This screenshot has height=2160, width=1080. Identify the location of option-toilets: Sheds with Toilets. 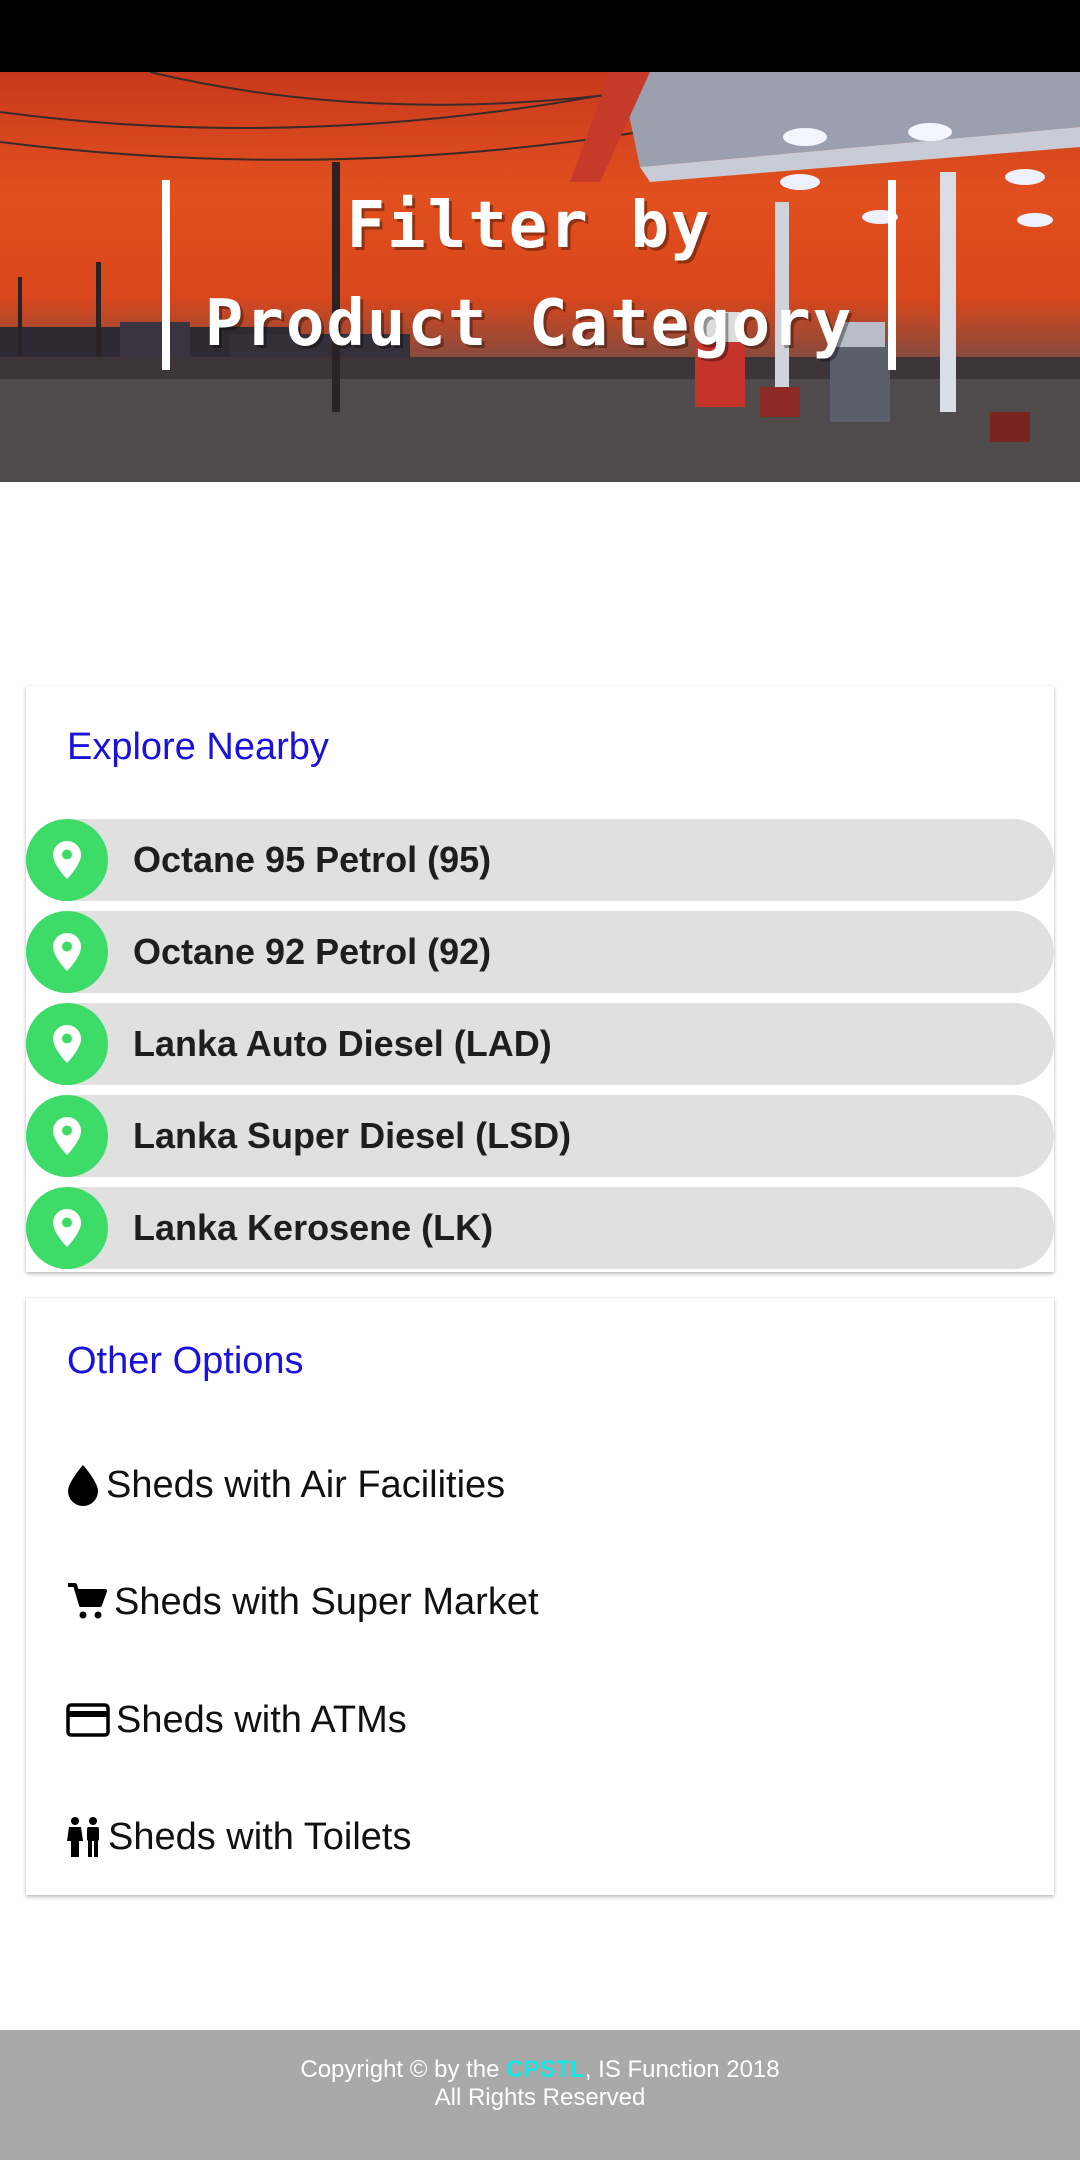
(238, 1837).